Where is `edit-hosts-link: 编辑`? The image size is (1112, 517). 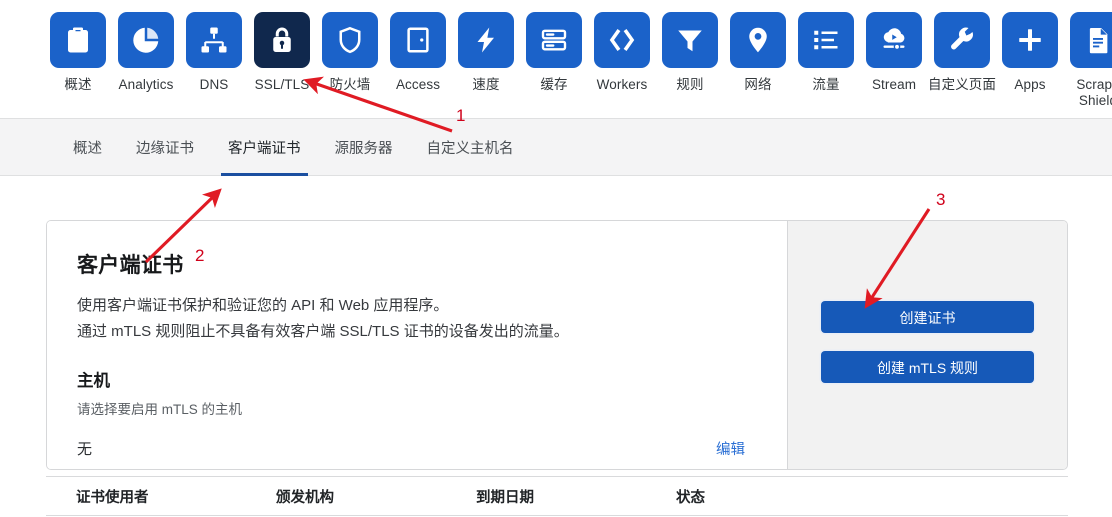 edit-hosts-link: 编辑 is located at coordinates (730, 448).